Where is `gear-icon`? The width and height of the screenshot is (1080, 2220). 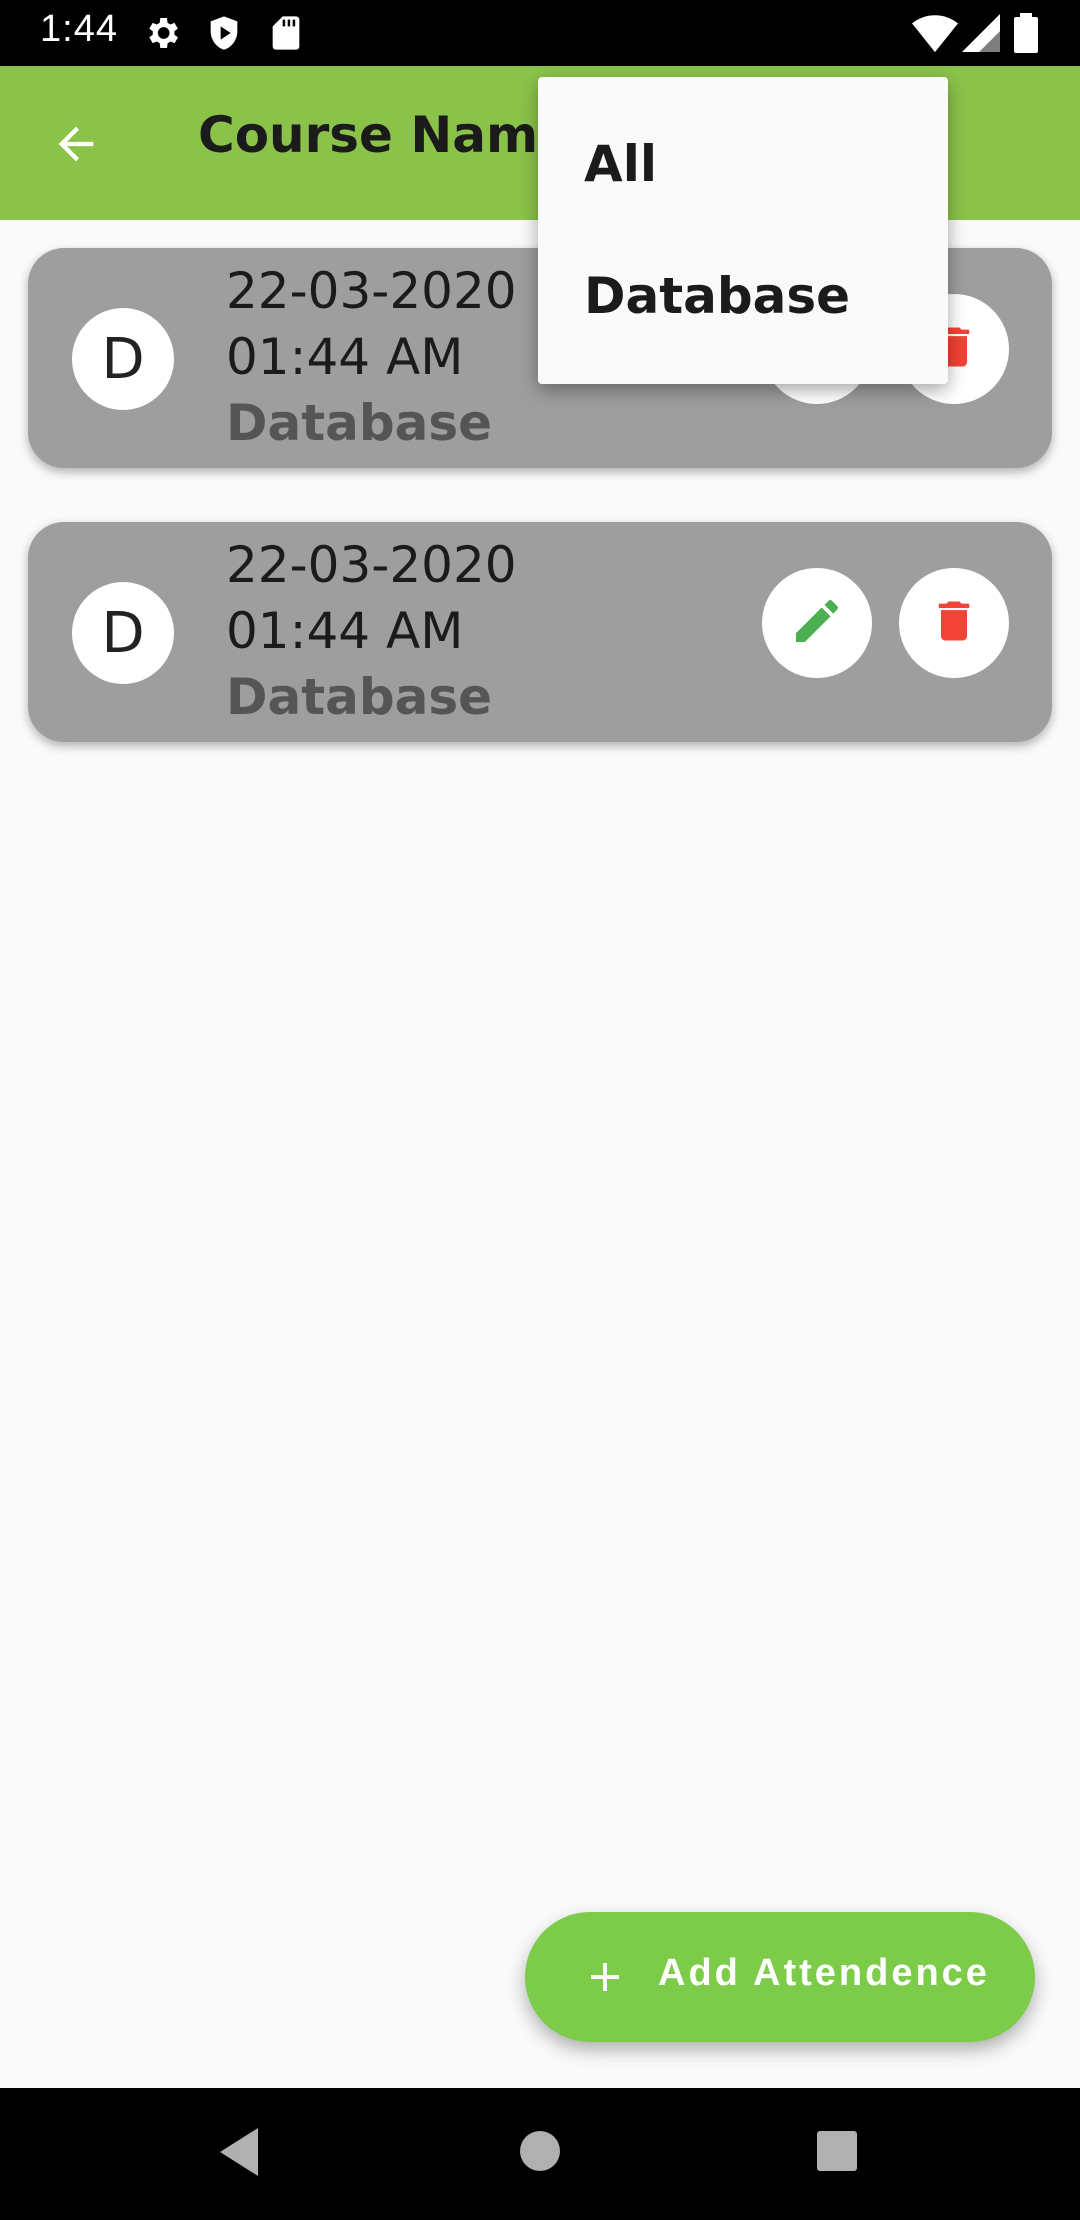 gear-icon is located at coordinates (162, 35).